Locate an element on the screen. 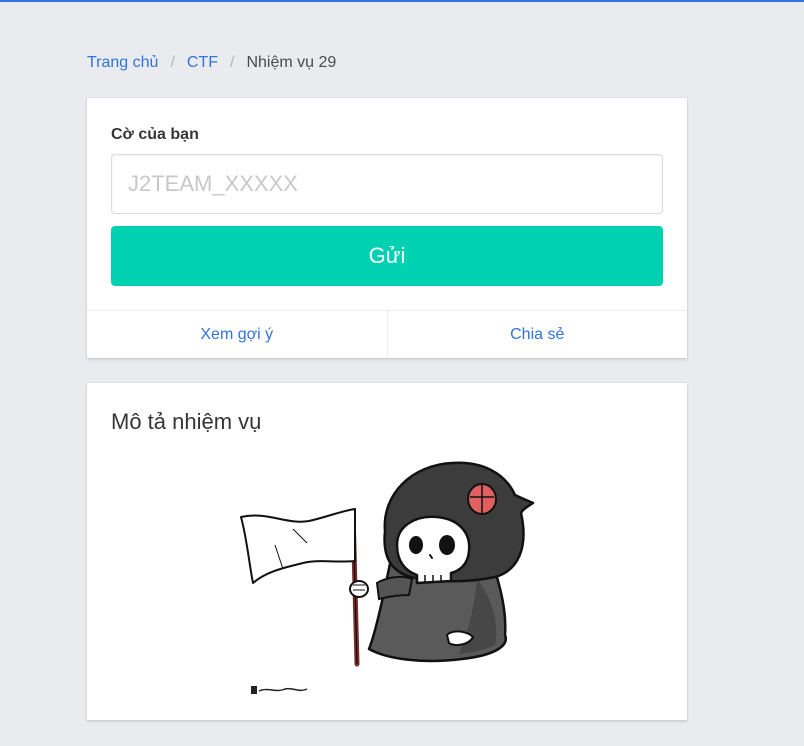 Image resolution: width=804 pixels, height=746 pixels. breadcrumb: Trang chủ / CTF / Nhiệm vụ 29 is located at coordinates (211, 63).